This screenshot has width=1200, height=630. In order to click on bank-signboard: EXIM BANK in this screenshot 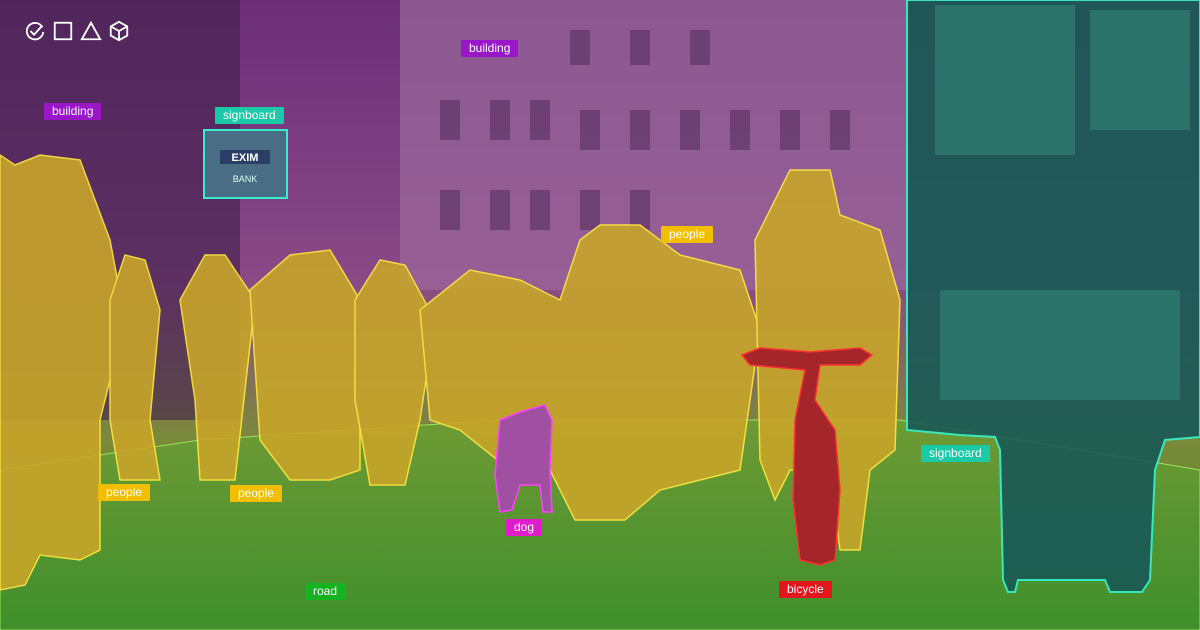, I will do `click(245, 164)`.